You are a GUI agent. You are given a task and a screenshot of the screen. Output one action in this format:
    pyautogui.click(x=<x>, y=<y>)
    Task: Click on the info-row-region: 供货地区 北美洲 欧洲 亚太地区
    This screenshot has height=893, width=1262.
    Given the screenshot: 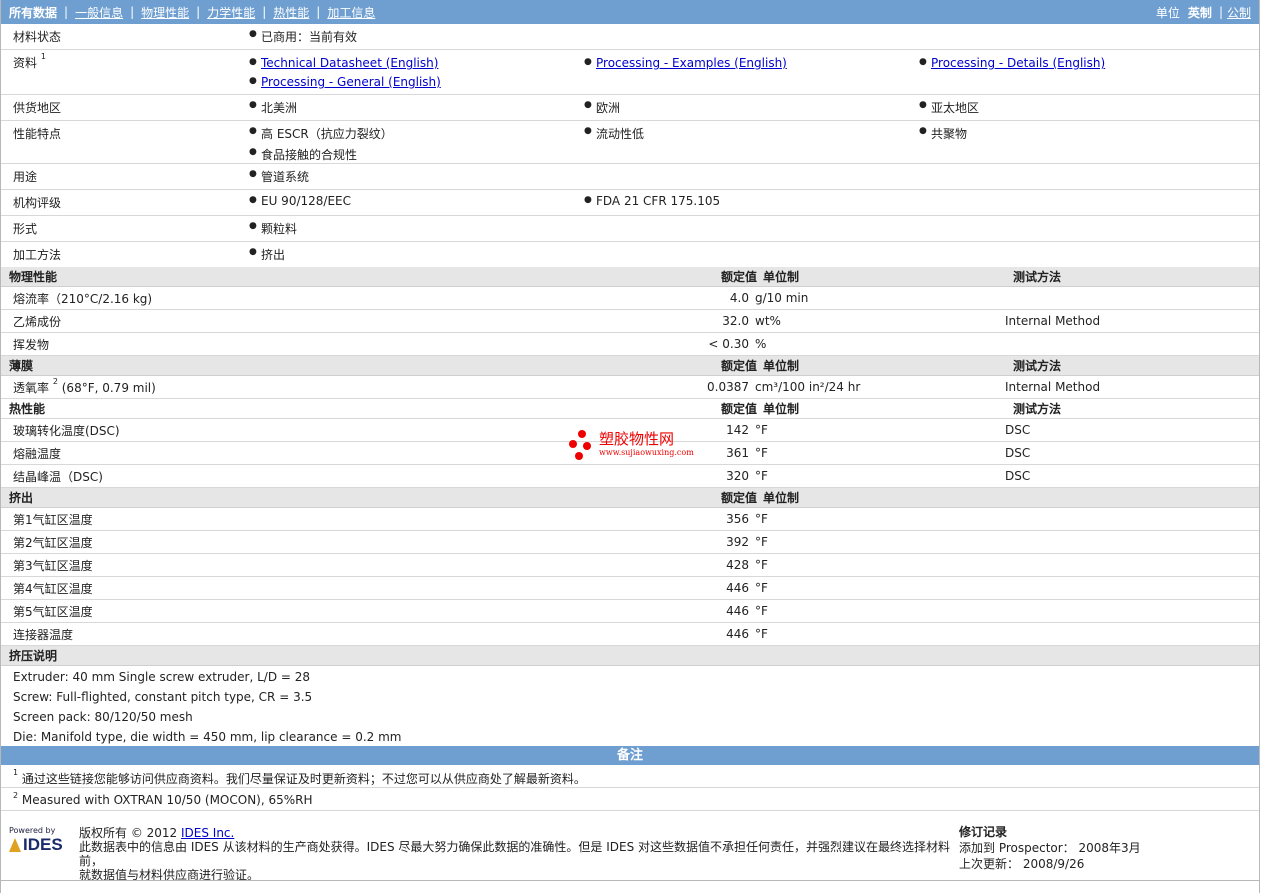 What is the action you would take?
    pyautogui.click(x=630, y=108)
    